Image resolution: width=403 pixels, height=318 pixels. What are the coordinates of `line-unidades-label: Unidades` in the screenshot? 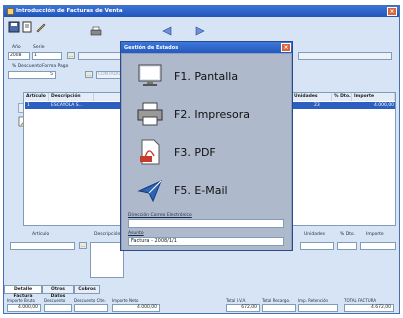 It's located at (314, 234).